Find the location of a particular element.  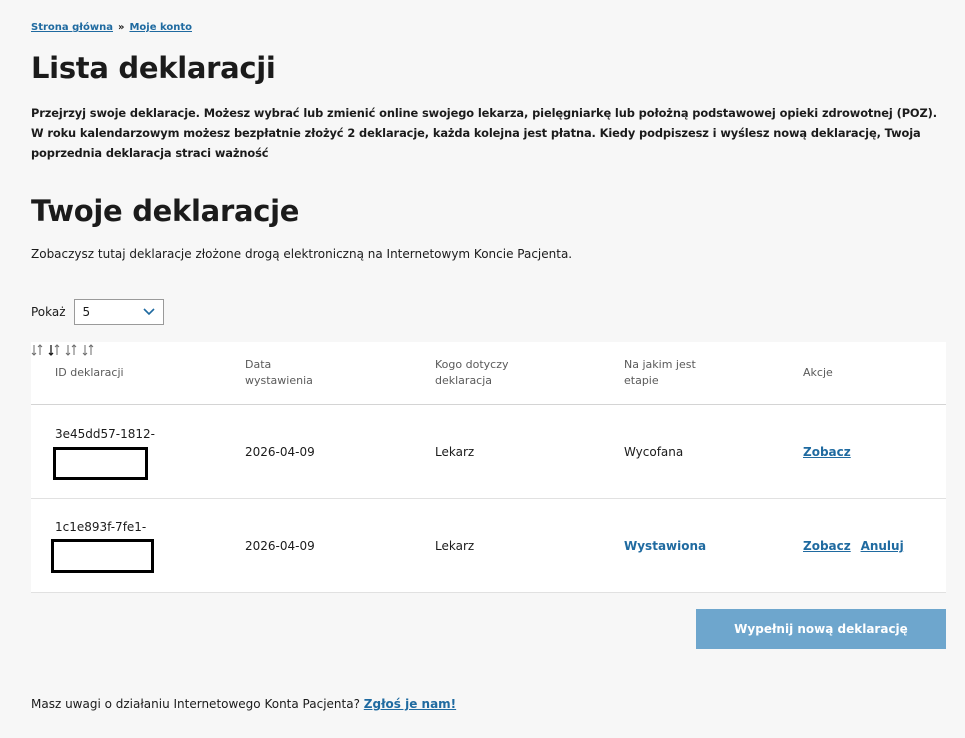

page-size-value: 5 is located at coordinates (86, 312).